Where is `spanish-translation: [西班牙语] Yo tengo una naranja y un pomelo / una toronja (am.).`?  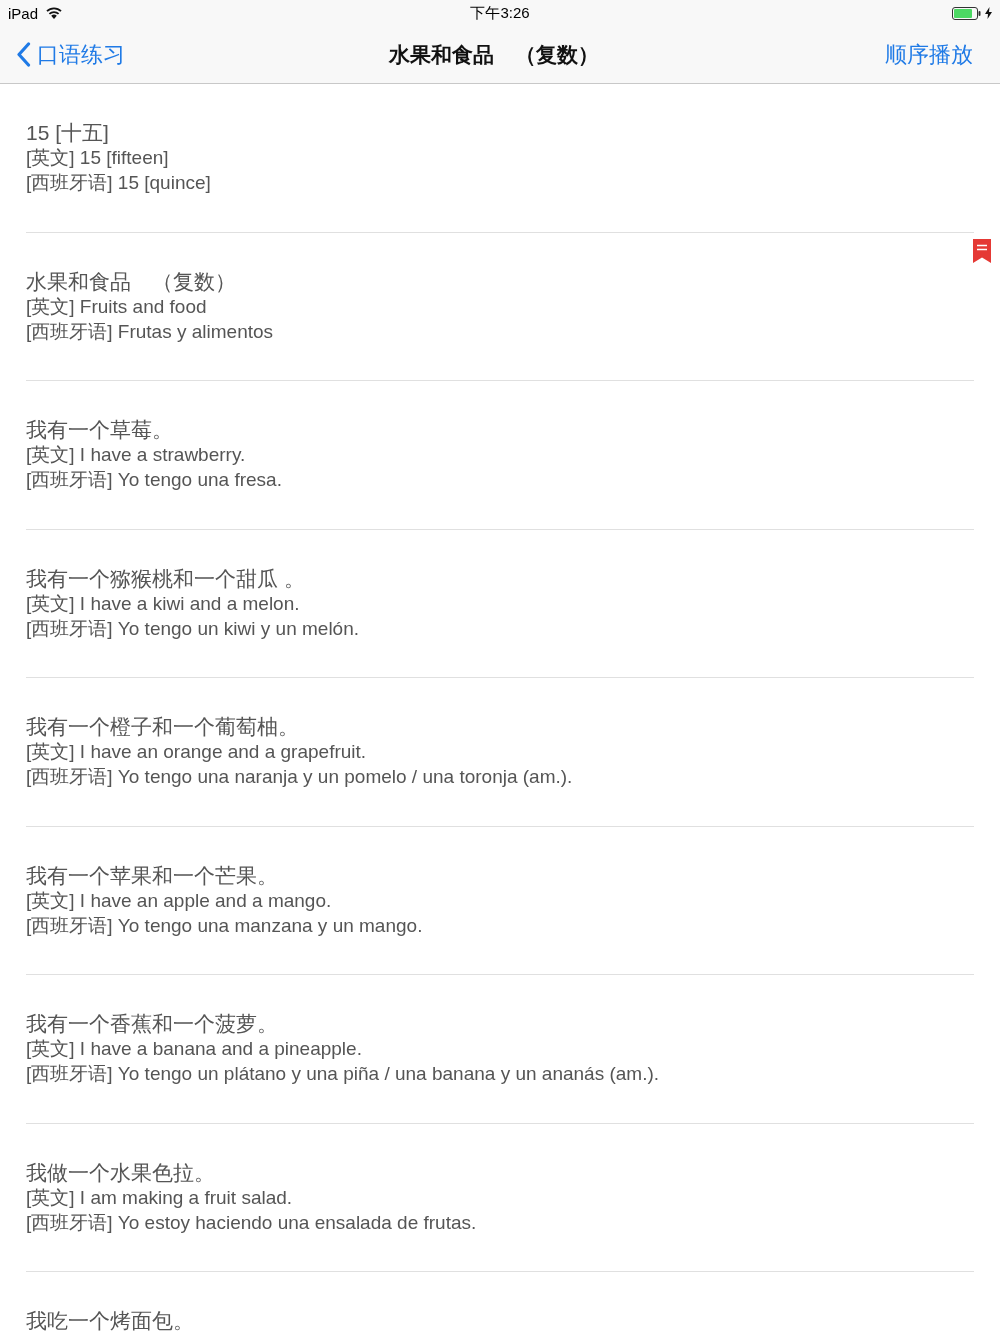
spanish-translation: [西班牙语] Yo tengo una naranja y un pomelo / una toronja (am.). is located at coordinates (299, 777).